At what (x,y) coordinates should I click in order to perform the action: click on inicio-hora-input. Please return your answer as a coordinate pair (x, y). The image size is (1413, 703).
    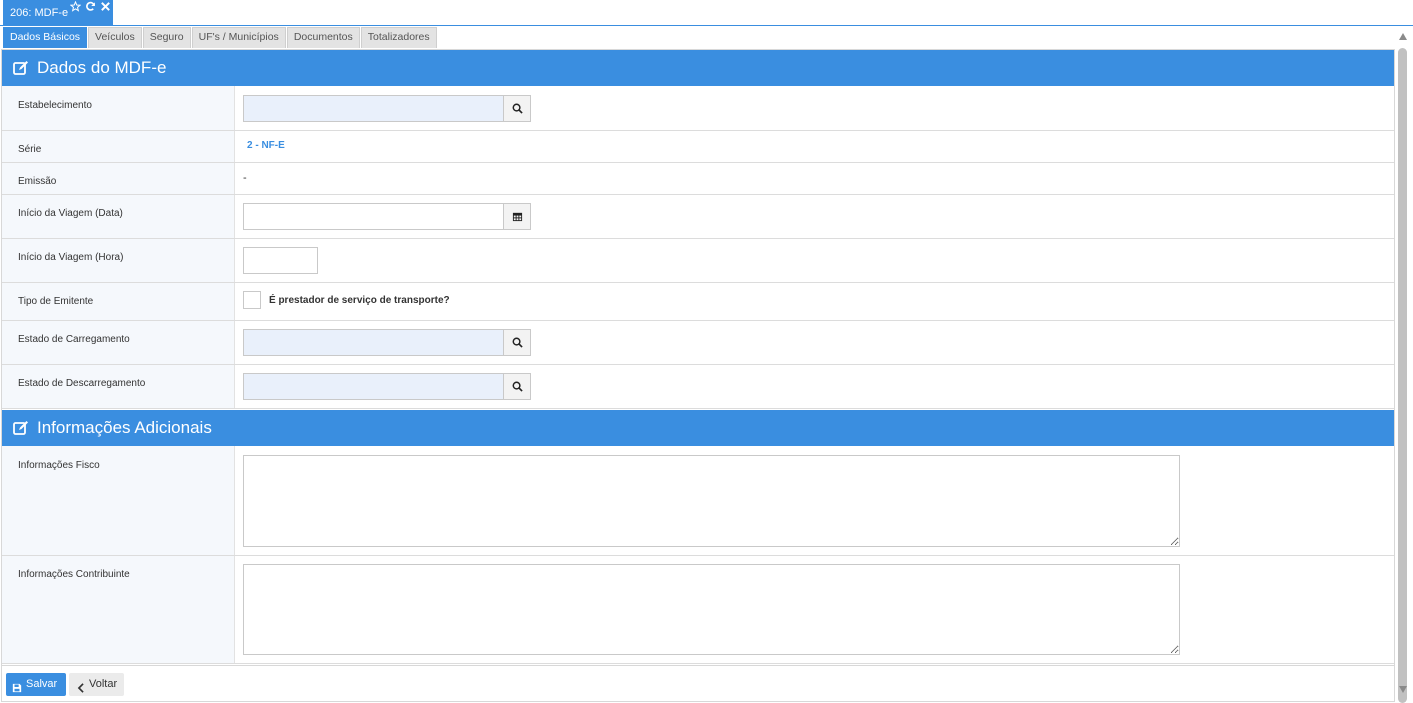
    Looking at the image, I should click on (280, 260).